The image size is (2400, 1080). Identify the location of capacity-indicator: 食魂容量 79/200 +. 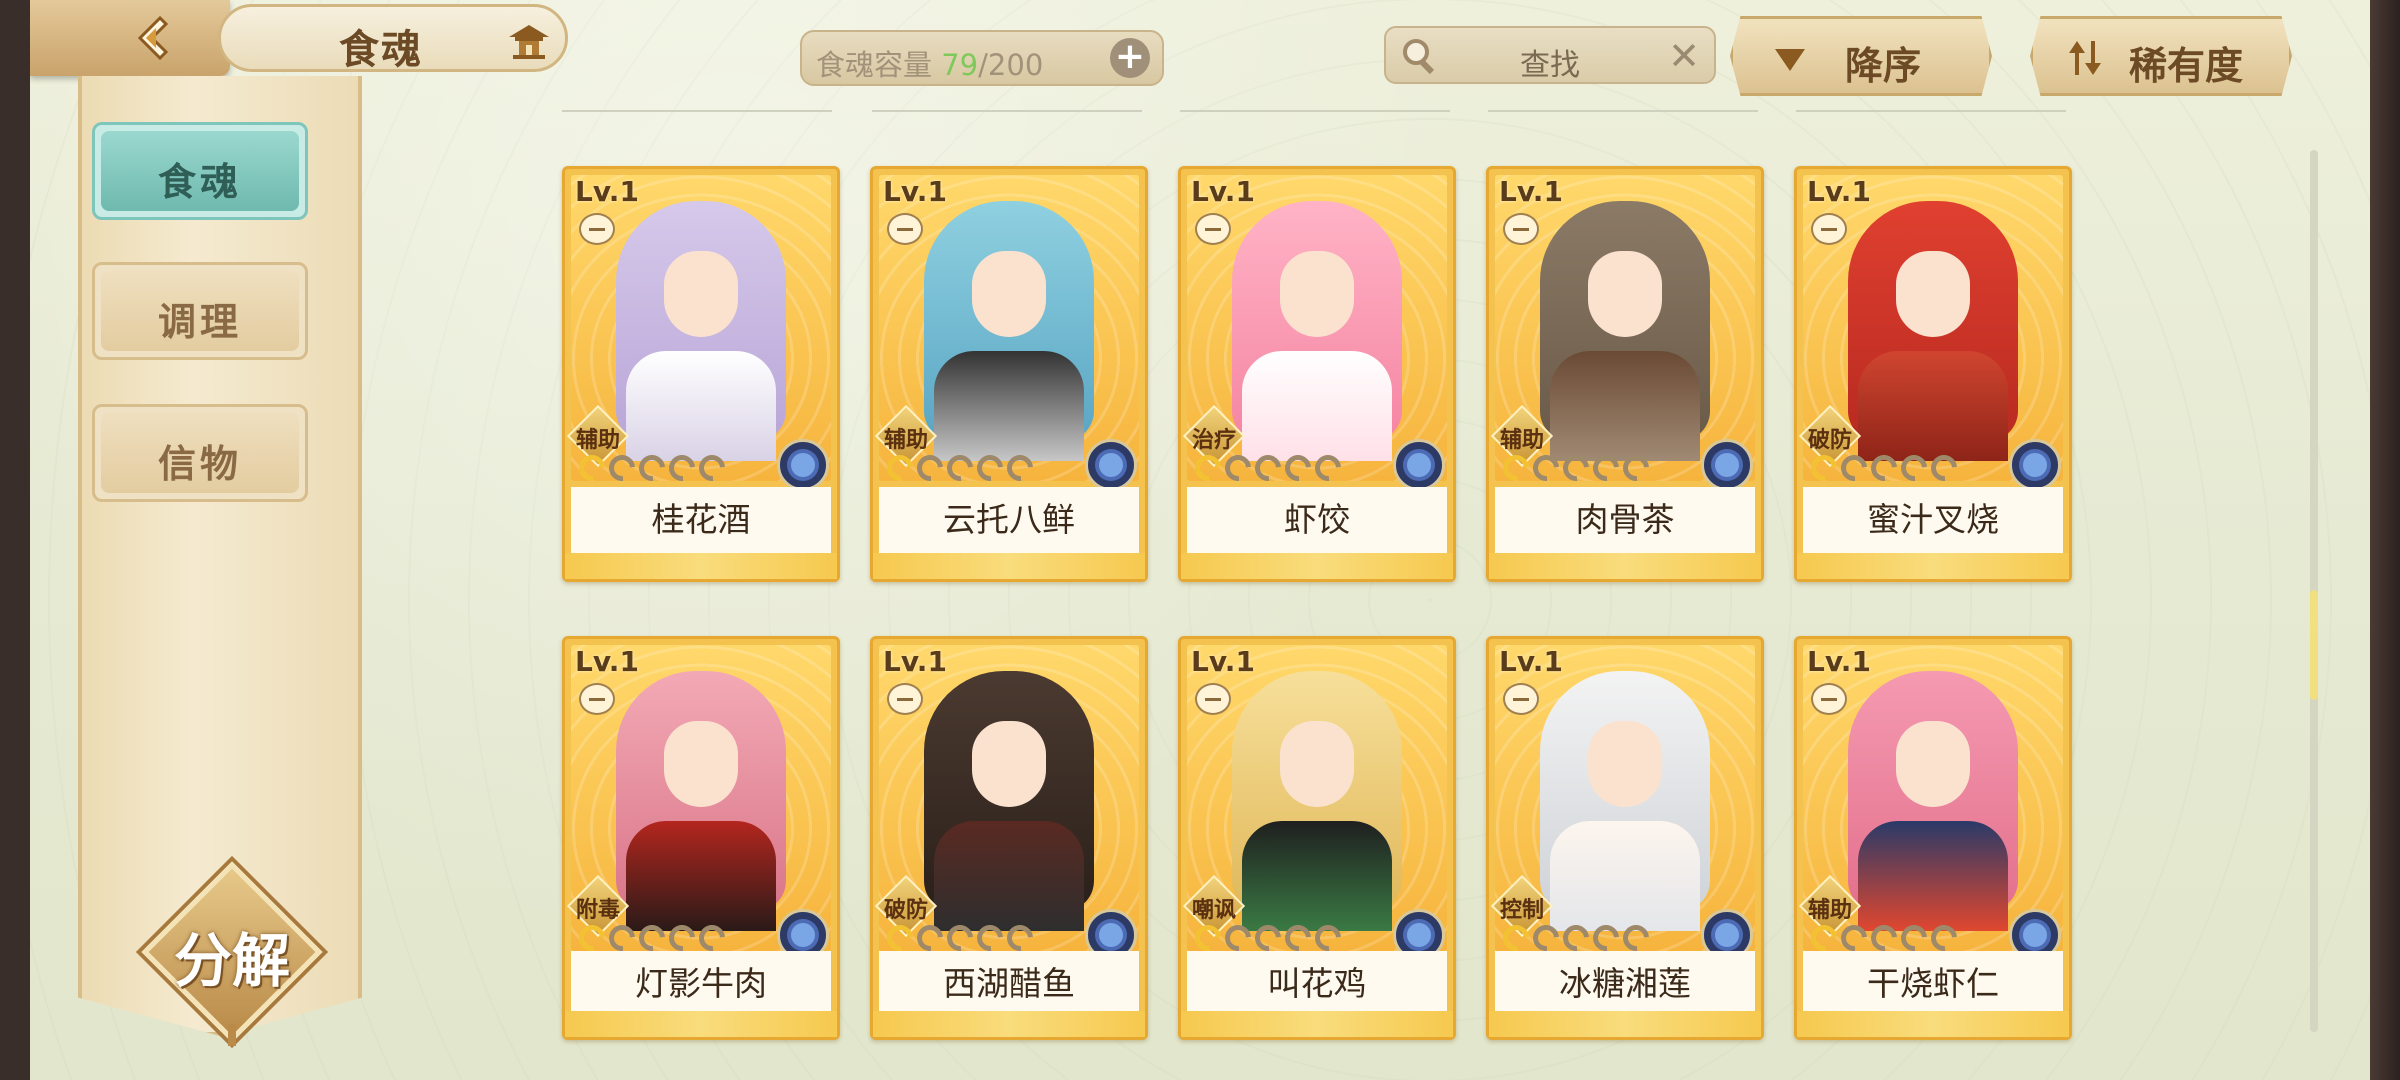
(982, 58).